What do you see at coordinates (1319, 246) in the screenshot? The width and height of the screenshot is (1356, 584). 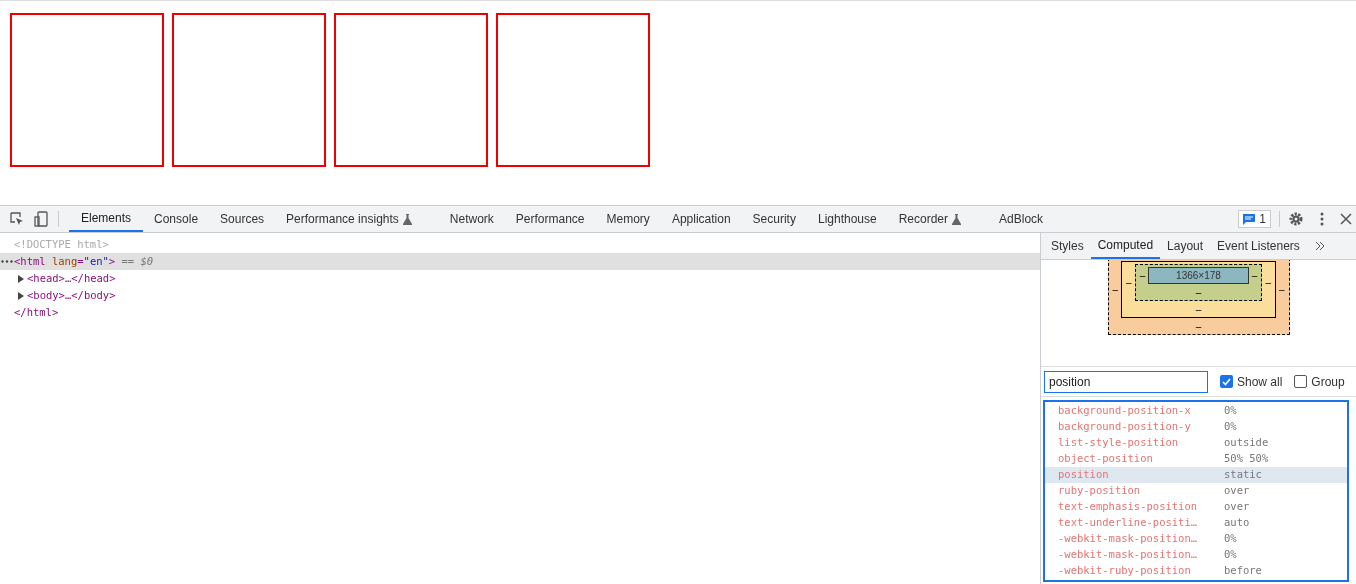 I see `chevrons-icon` at bounding box center [1319, 246].